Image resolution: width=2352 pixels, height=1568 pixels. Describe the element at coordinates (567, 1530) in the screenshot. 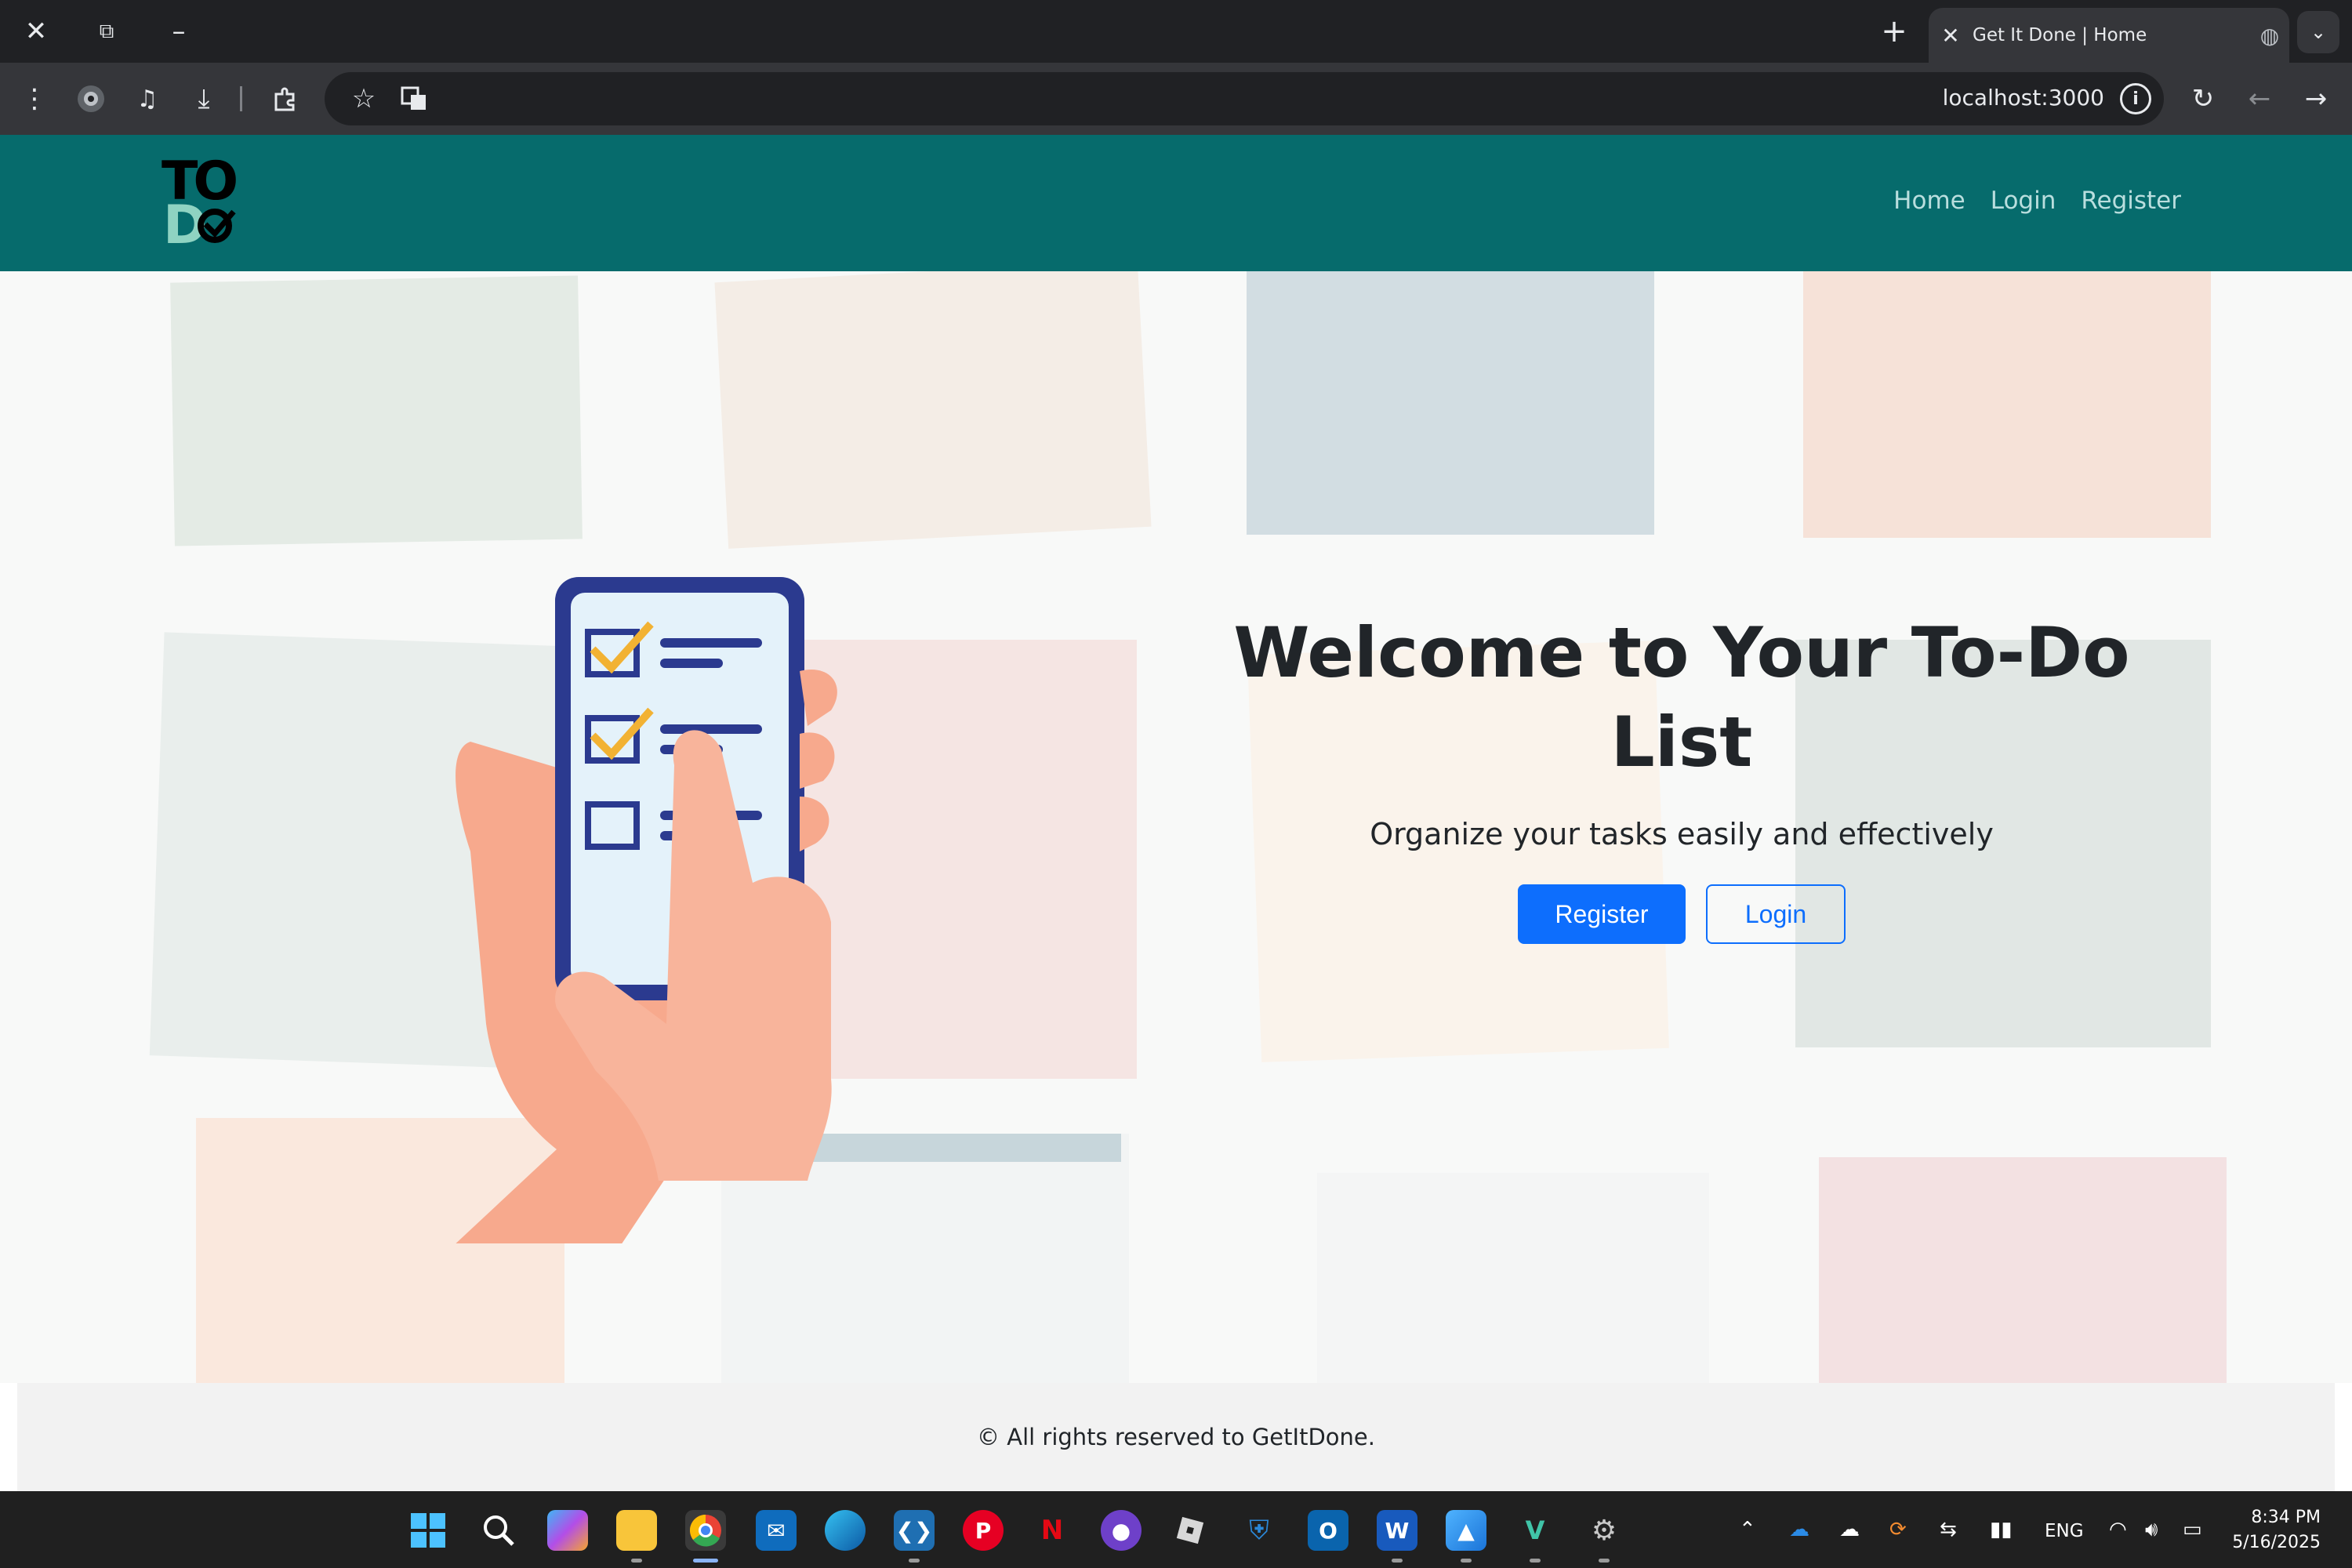

I see `copilot-icon` at that location.